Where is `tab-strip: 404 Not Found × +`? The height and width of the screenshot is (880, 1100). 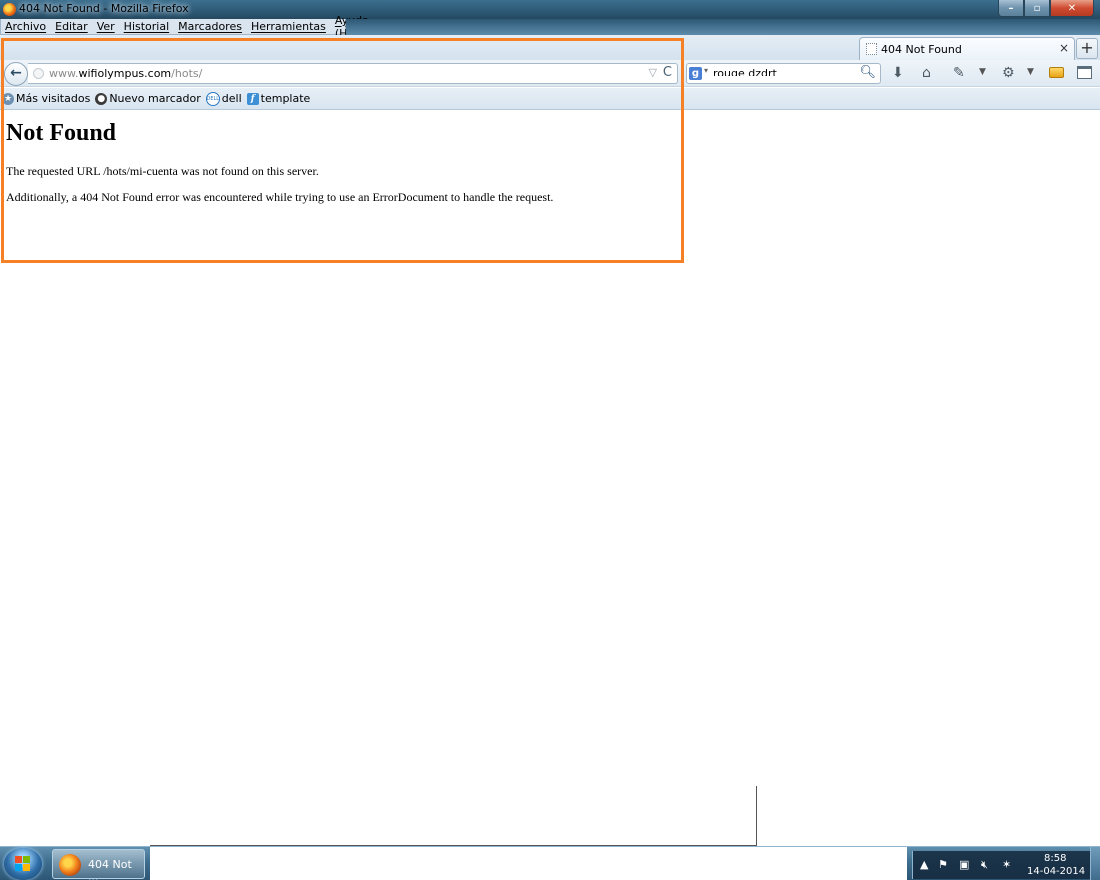 tab-strip: 404 Not Found × + is located at coordinates (550, 47).